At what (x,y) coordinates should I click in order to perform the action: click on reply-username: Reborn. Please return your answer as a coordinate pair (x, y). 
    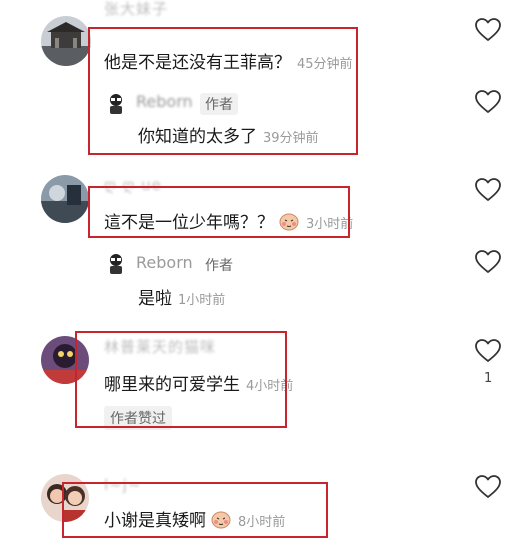
    Looking at the image, I should click on (164, 262).